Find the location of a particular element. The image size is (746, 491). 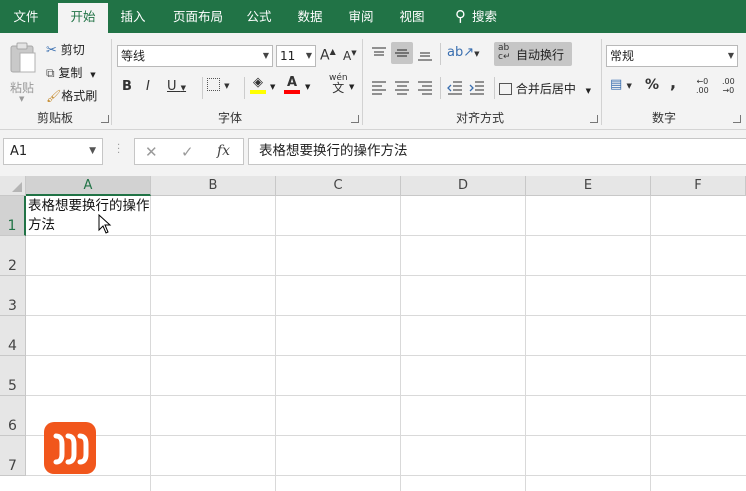

bold-button: B is located at coordinates (127, 86).